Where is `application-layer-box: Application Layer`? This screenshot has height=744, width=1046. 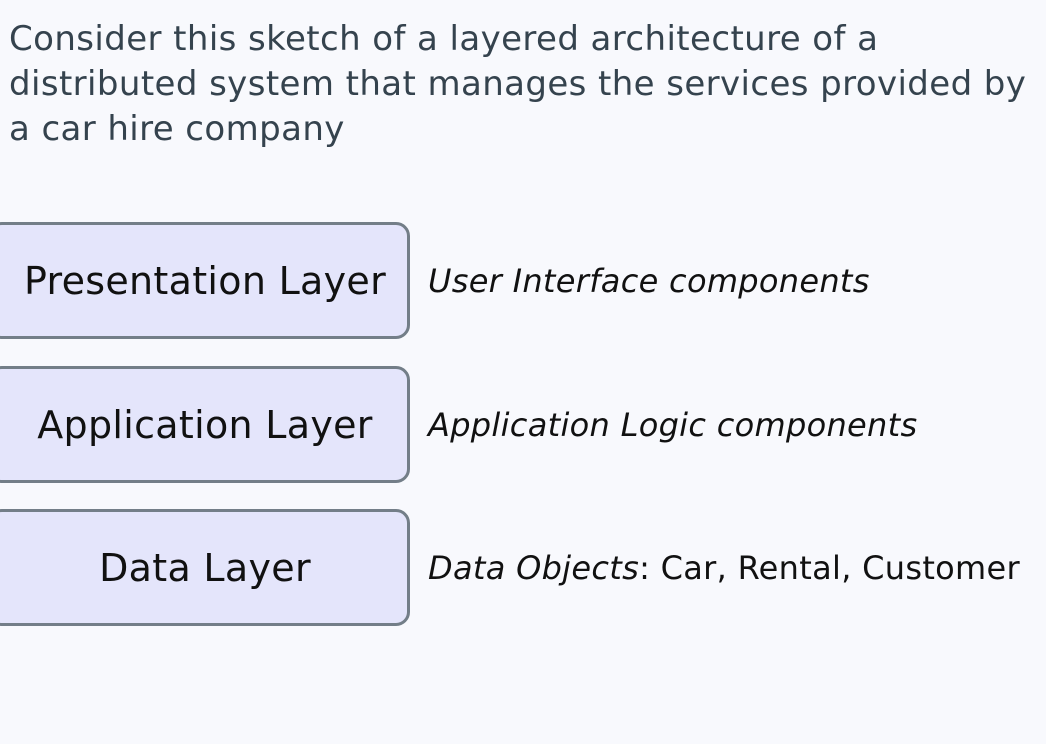 application-layer-box: Application Layer is located at coordinates (205, 424).